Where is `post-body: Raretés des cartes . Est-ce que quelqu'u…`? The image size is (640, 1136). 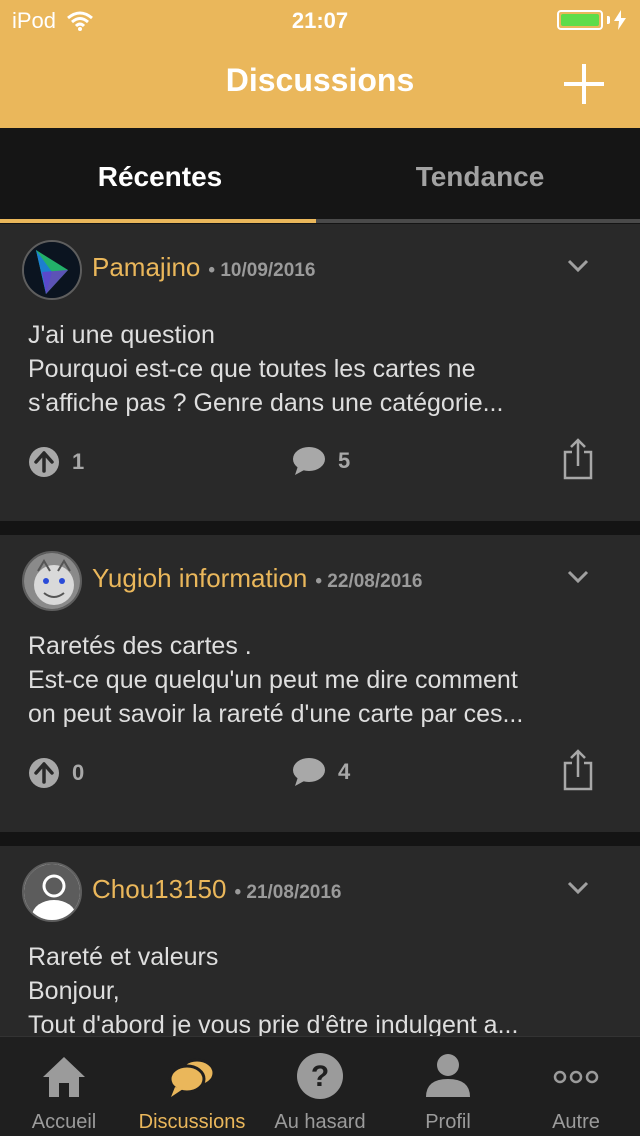
post-body: Raretés des cartes . Est-ce que quelqu'u… is located at coordinates (323, 680).